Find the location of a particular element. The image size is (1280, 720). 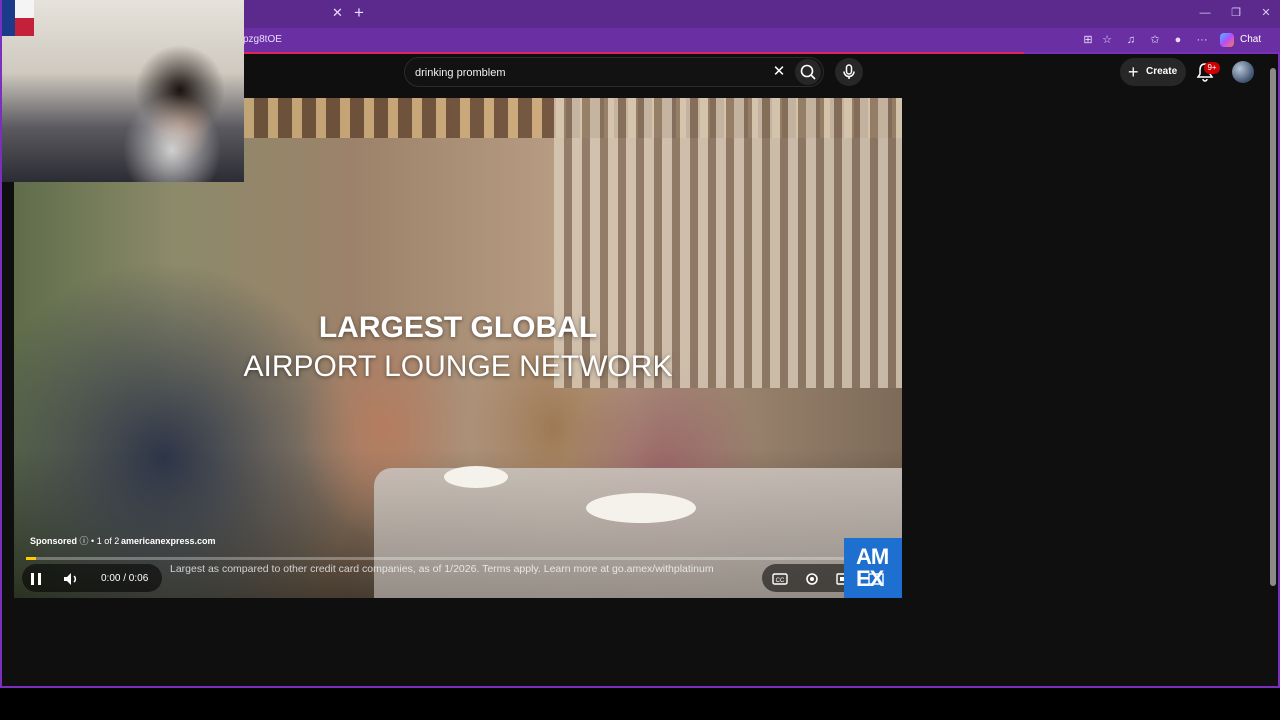

volume-icon is located at coordinates (71, 579).